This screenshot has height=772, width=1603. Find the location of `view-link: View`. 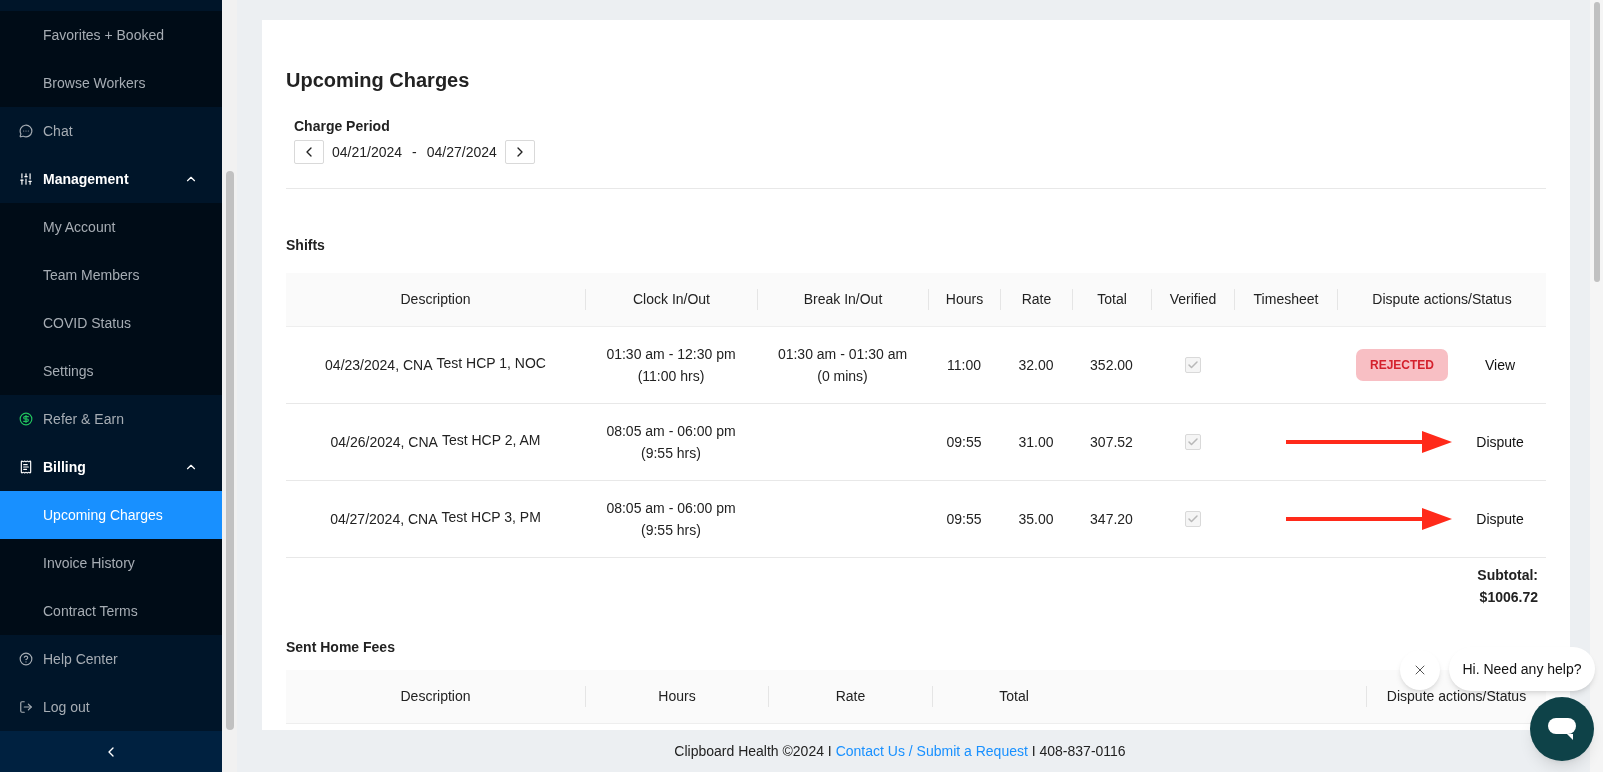

view-link: View is located at coordinates (1500, 365).